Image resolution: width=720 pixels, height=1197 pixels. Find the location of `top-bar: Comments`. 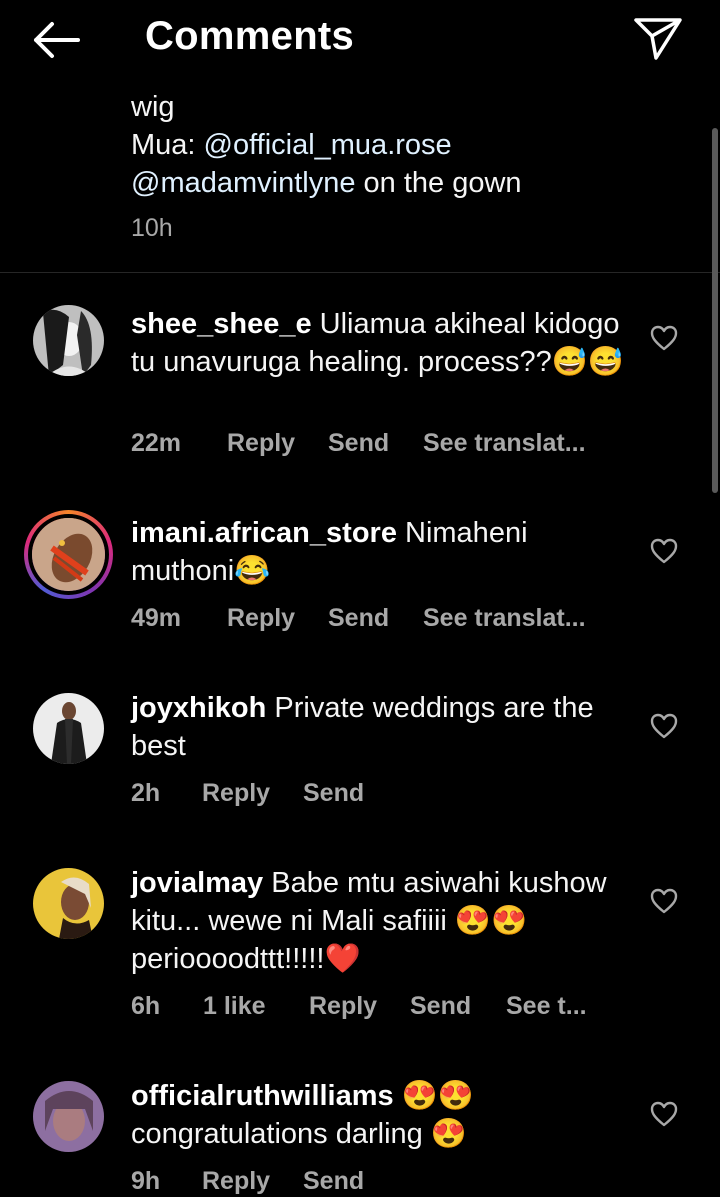

top-bar: Comments is located at coordinates (360, 40).